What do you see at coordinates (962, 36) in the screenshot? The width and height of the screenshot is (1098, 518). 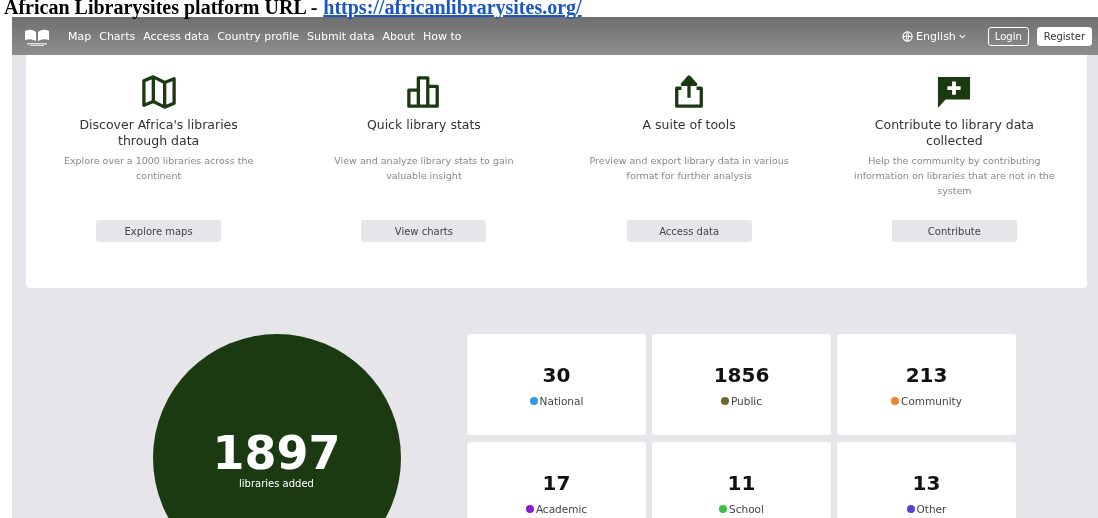 I see `caret-icon` at bounding box center [962, 36].